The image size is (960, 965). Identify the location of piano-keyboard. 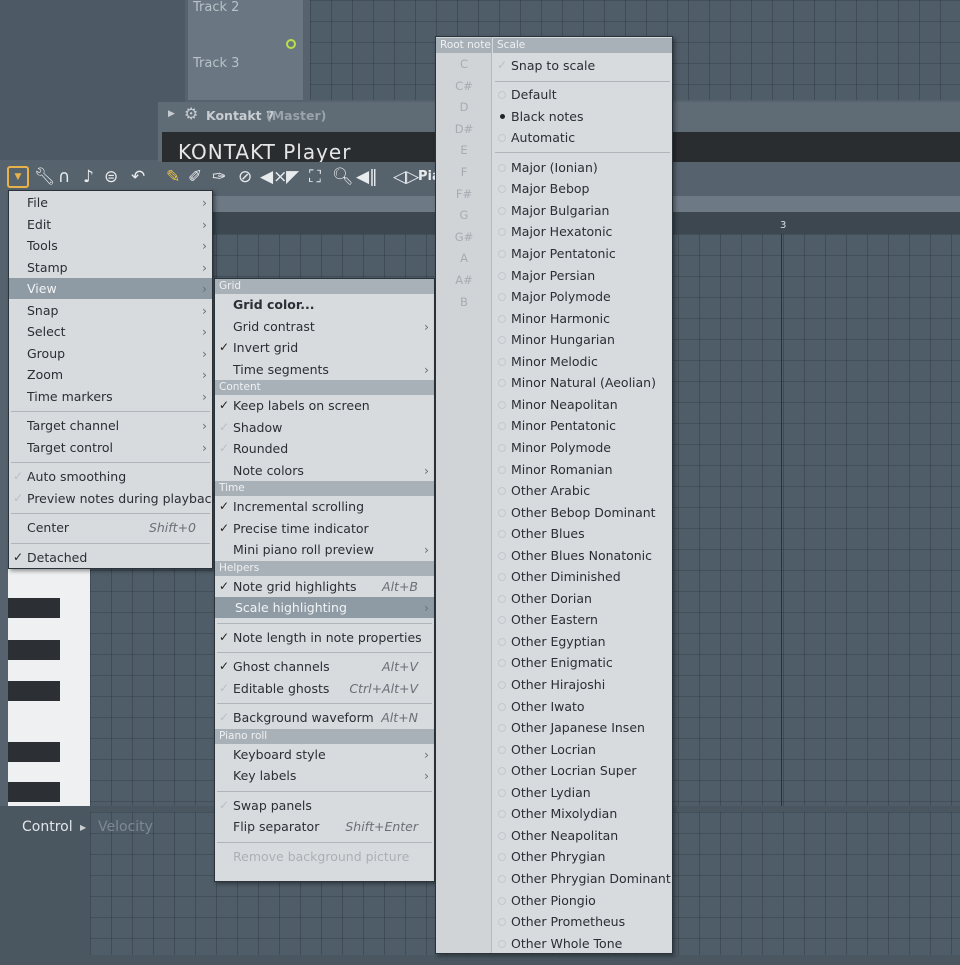
(49, 687).